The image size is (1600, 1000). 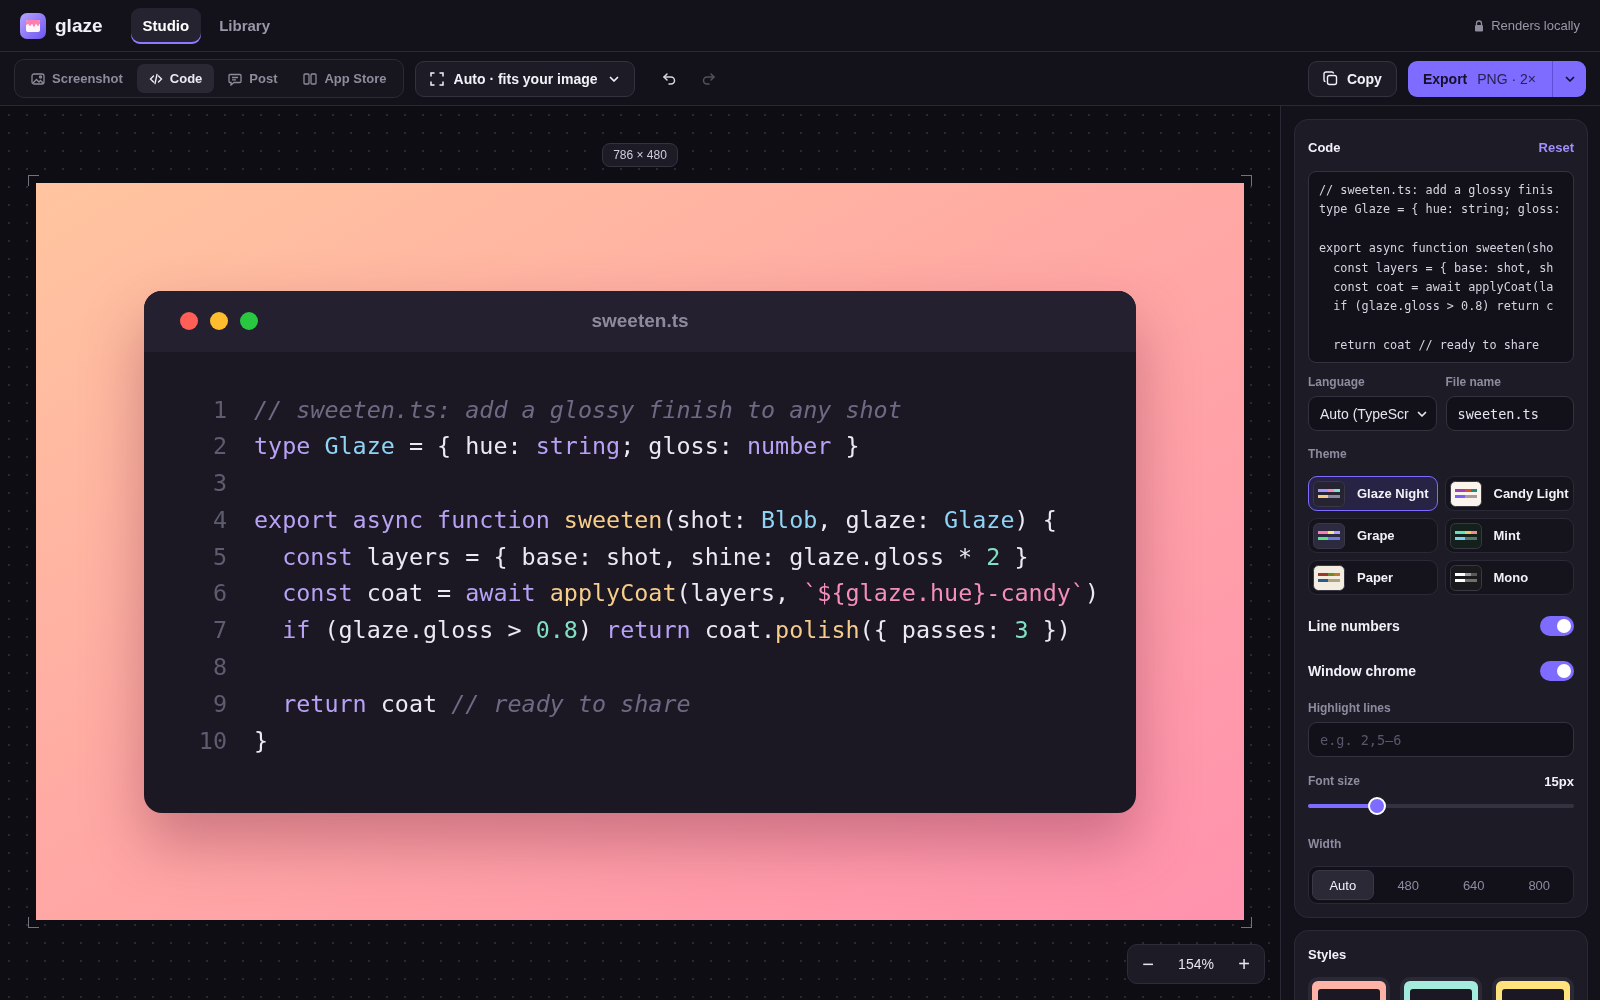 I want to click on section-title: Code, so click(x=1324, y=147).